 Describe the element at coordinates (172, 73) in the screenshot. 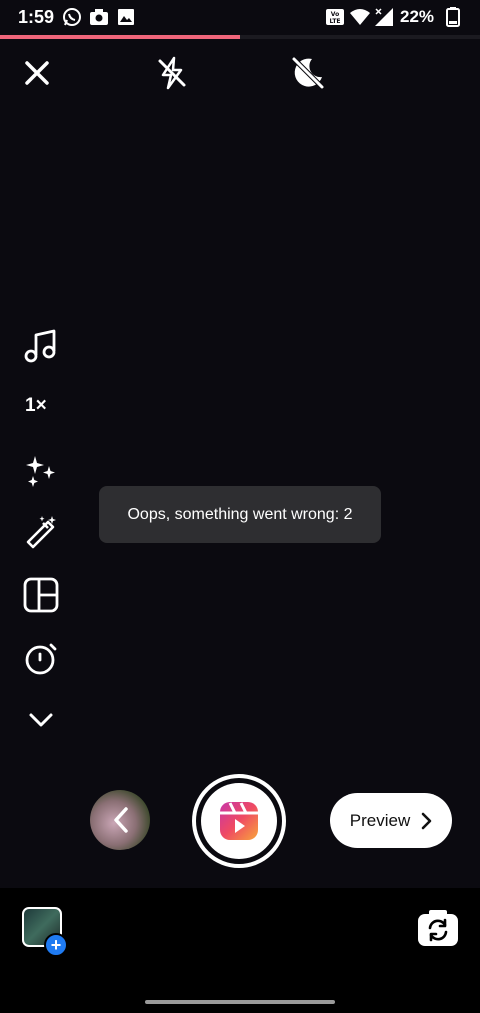

I see `flash-off-icon` at that location.